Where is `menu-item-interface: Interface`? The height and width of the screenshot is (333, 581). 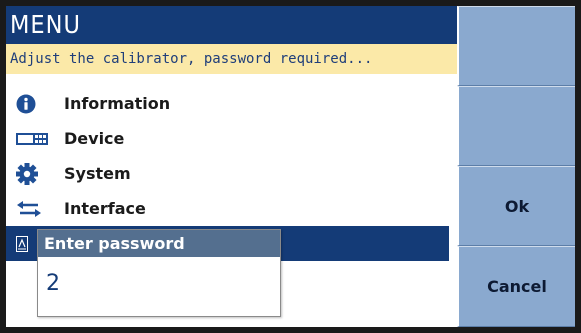 menu-item-interface: Interface is located at coordinates (227, 208).